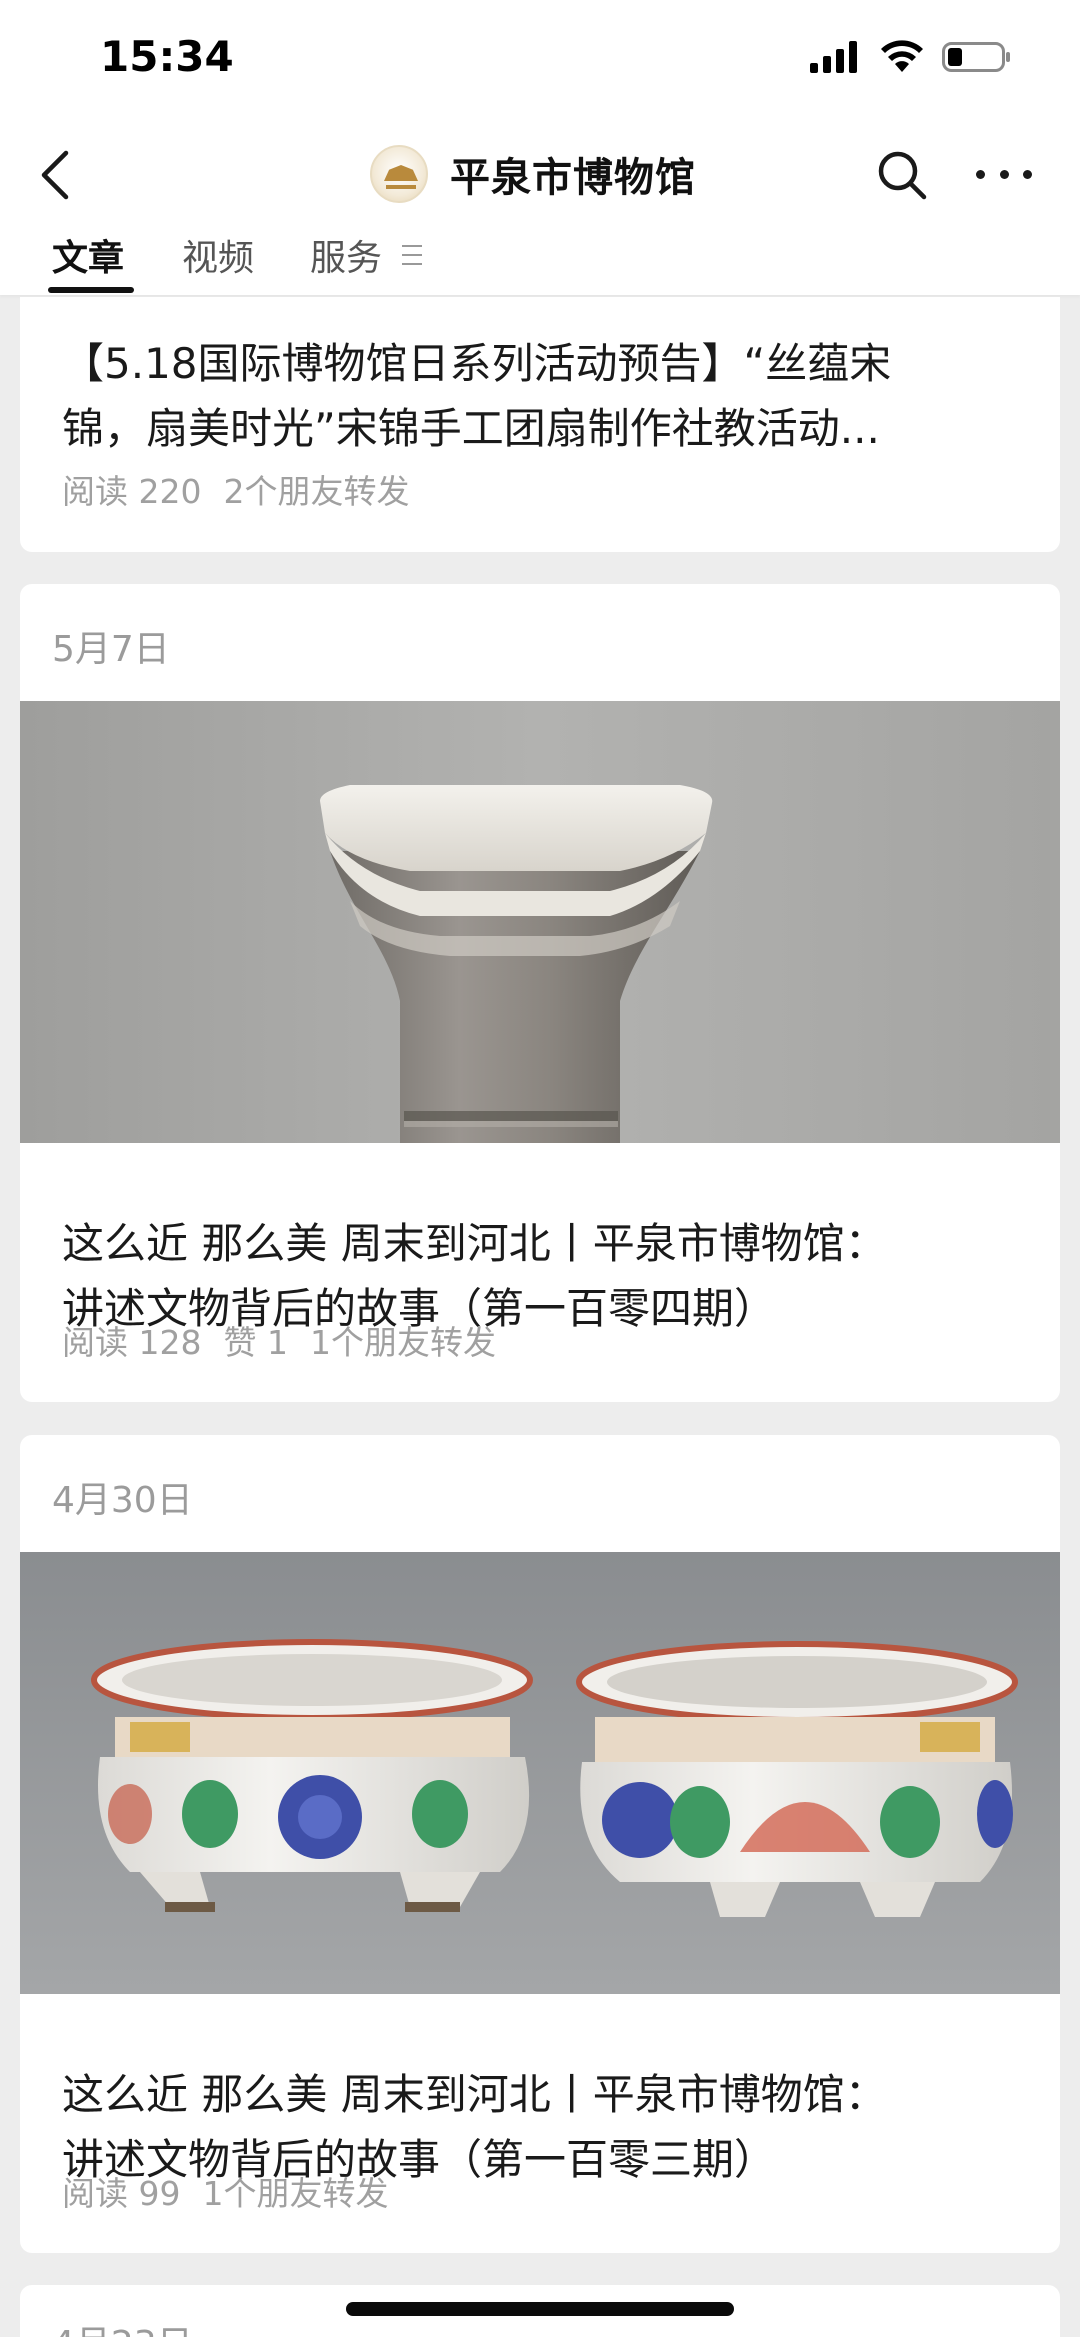 The width and height of the screenshot is (1080, 2337). I want to click on article-meta: 阅读 99 1个朋友转发, so click(225, 2191).